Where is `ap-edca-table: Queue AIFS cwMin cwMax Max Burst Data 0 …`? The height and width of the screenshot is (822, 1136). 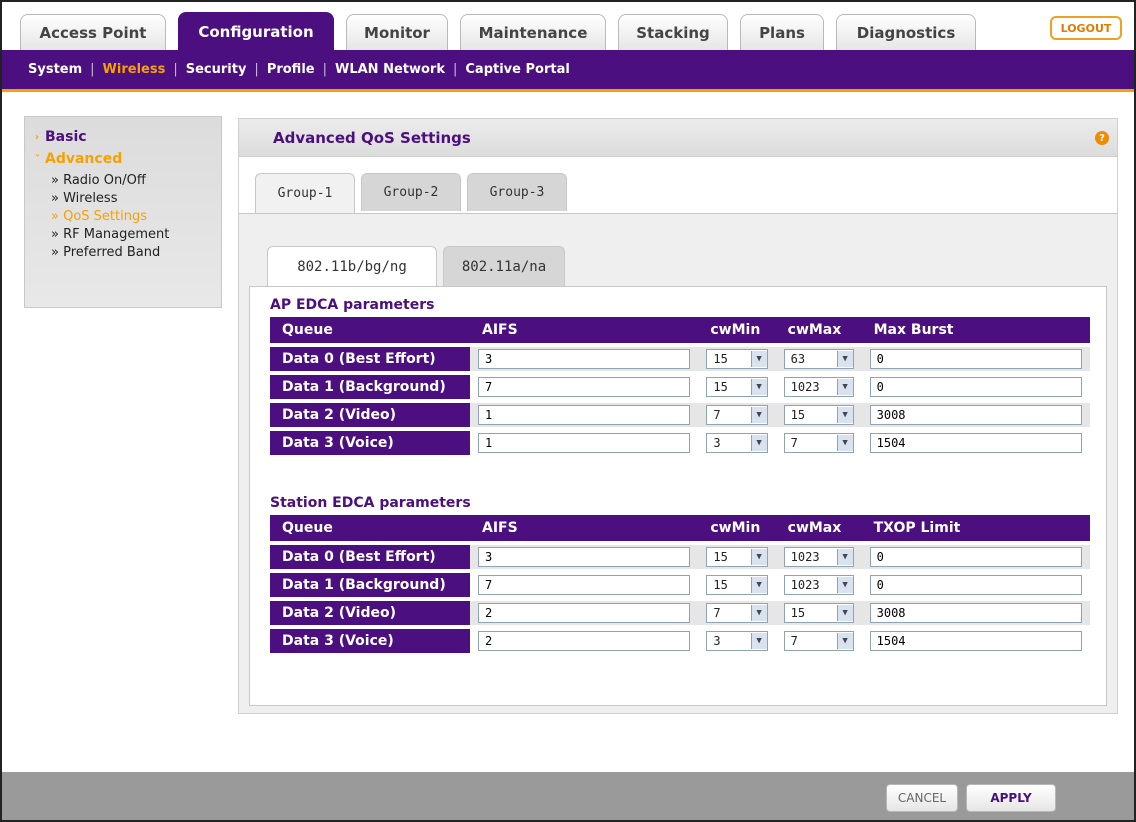
ap-edca-table: Queue AIFS cwMin cwMax Max Burst Data 0 … is located at coordinates (680, 386).